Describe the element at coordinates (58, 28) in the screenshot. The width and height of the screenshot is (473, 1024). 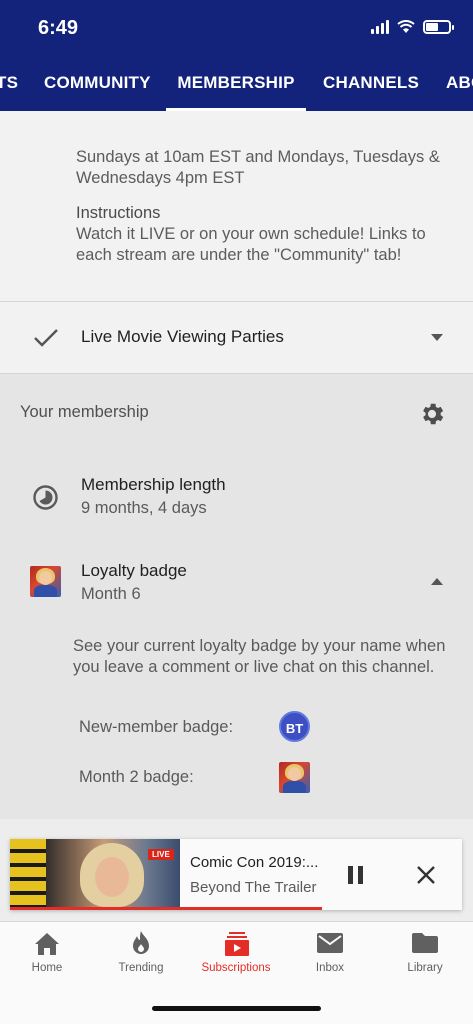
I see `status-time: 6:49` at that location.